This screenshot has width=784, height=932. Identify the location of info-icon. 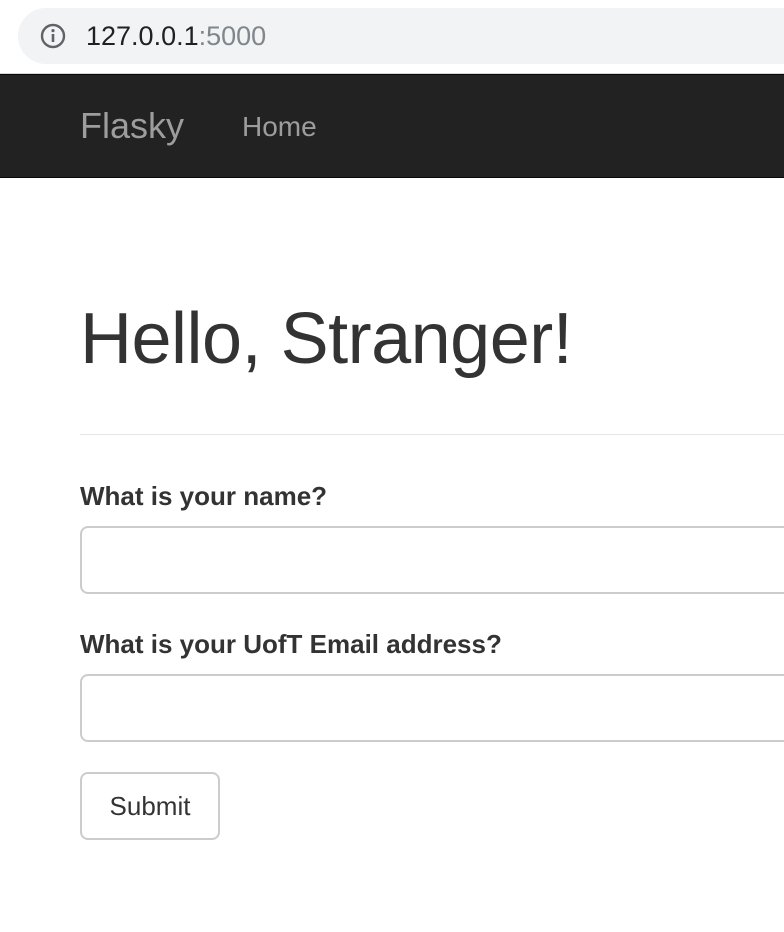
(53, 36).